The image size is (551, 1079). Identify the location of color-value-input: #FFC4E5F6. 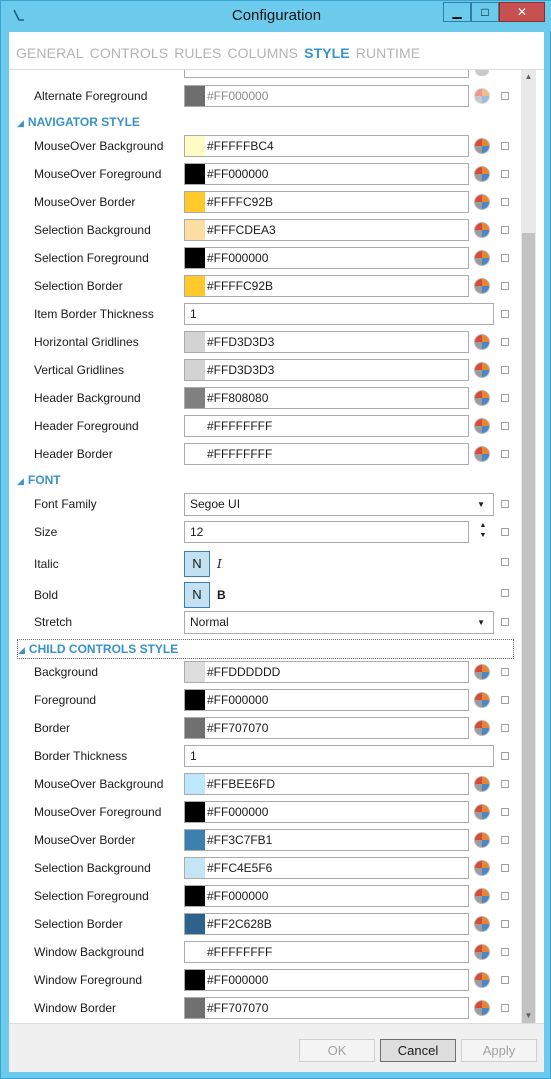
(337, 868).